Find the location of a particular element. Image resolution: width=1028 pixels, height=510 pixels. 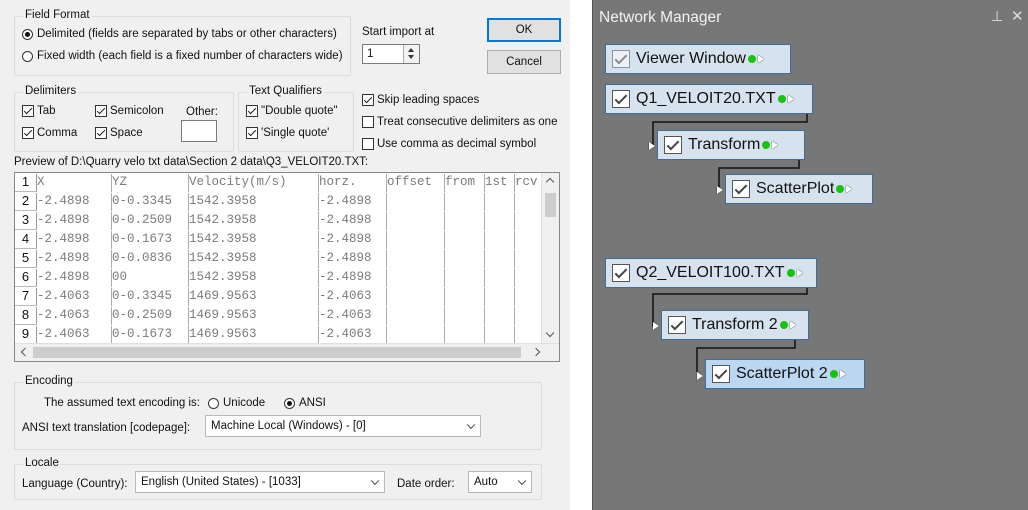

field-format-legend: Field Format is located at coordinates (57, 15).